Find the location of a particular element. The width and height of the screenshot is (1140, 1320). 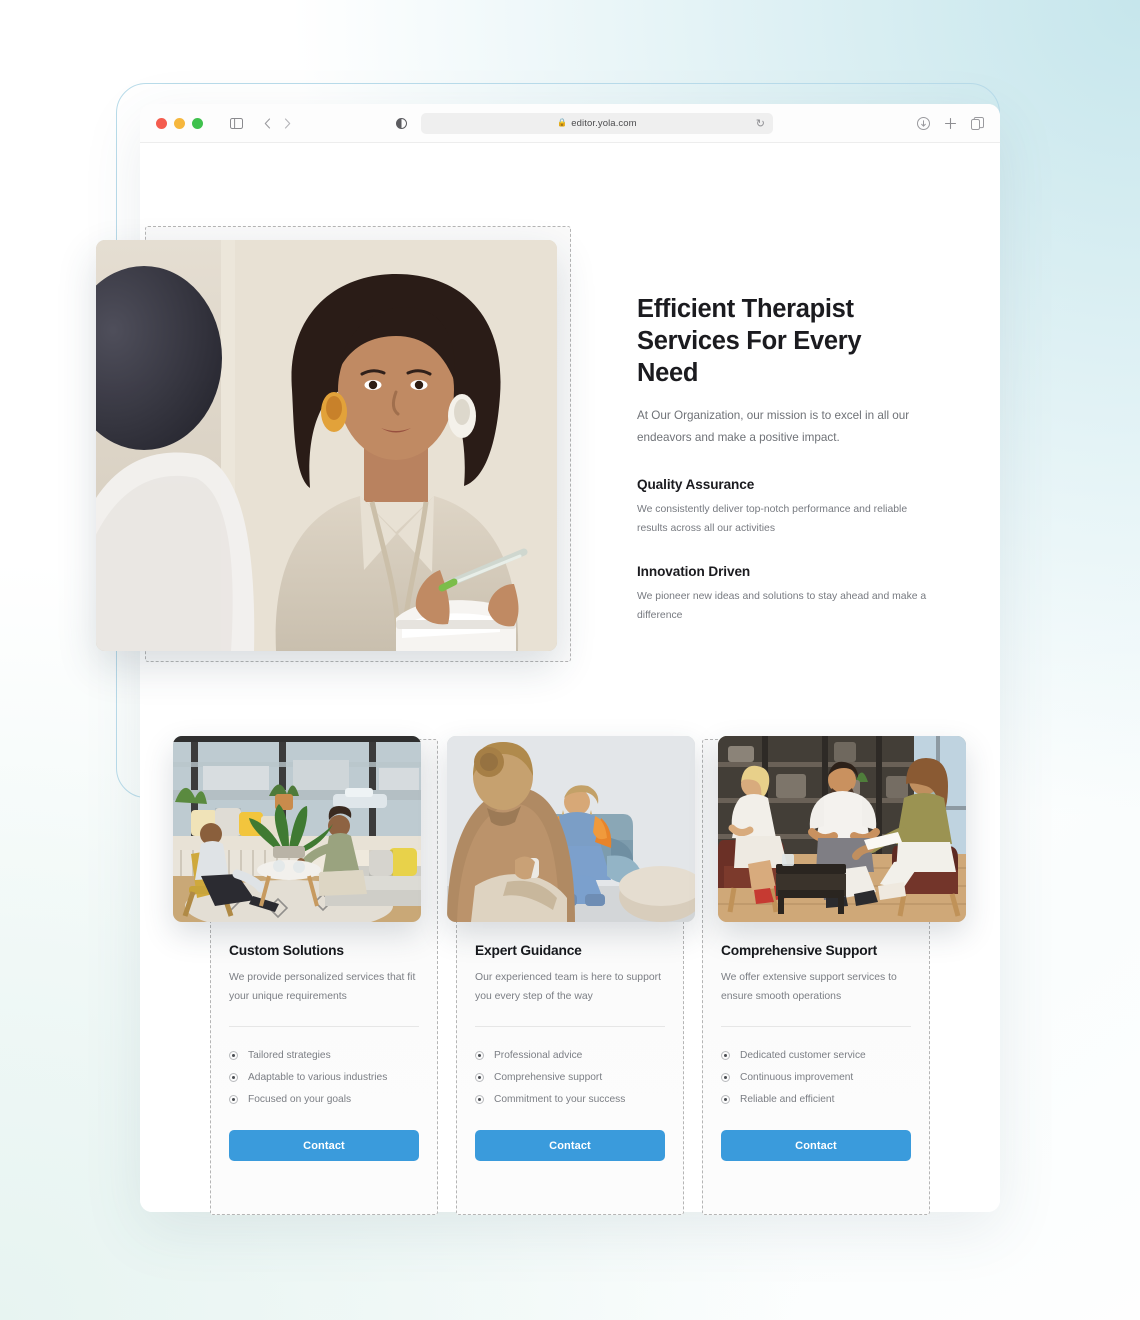

list-item: Dedicated customer service is located at coordinates (816, 1055).